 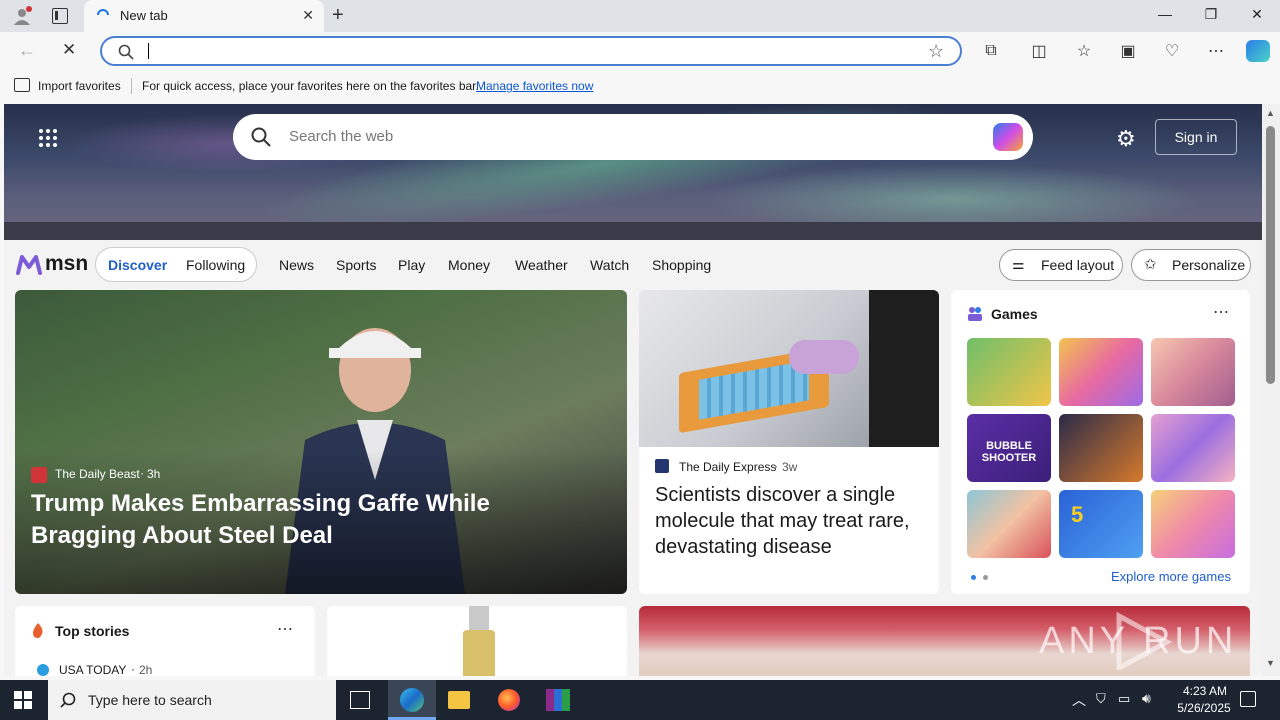 I want to click on top-stories-more-icon: ⋯, so click(x=285, y=629).